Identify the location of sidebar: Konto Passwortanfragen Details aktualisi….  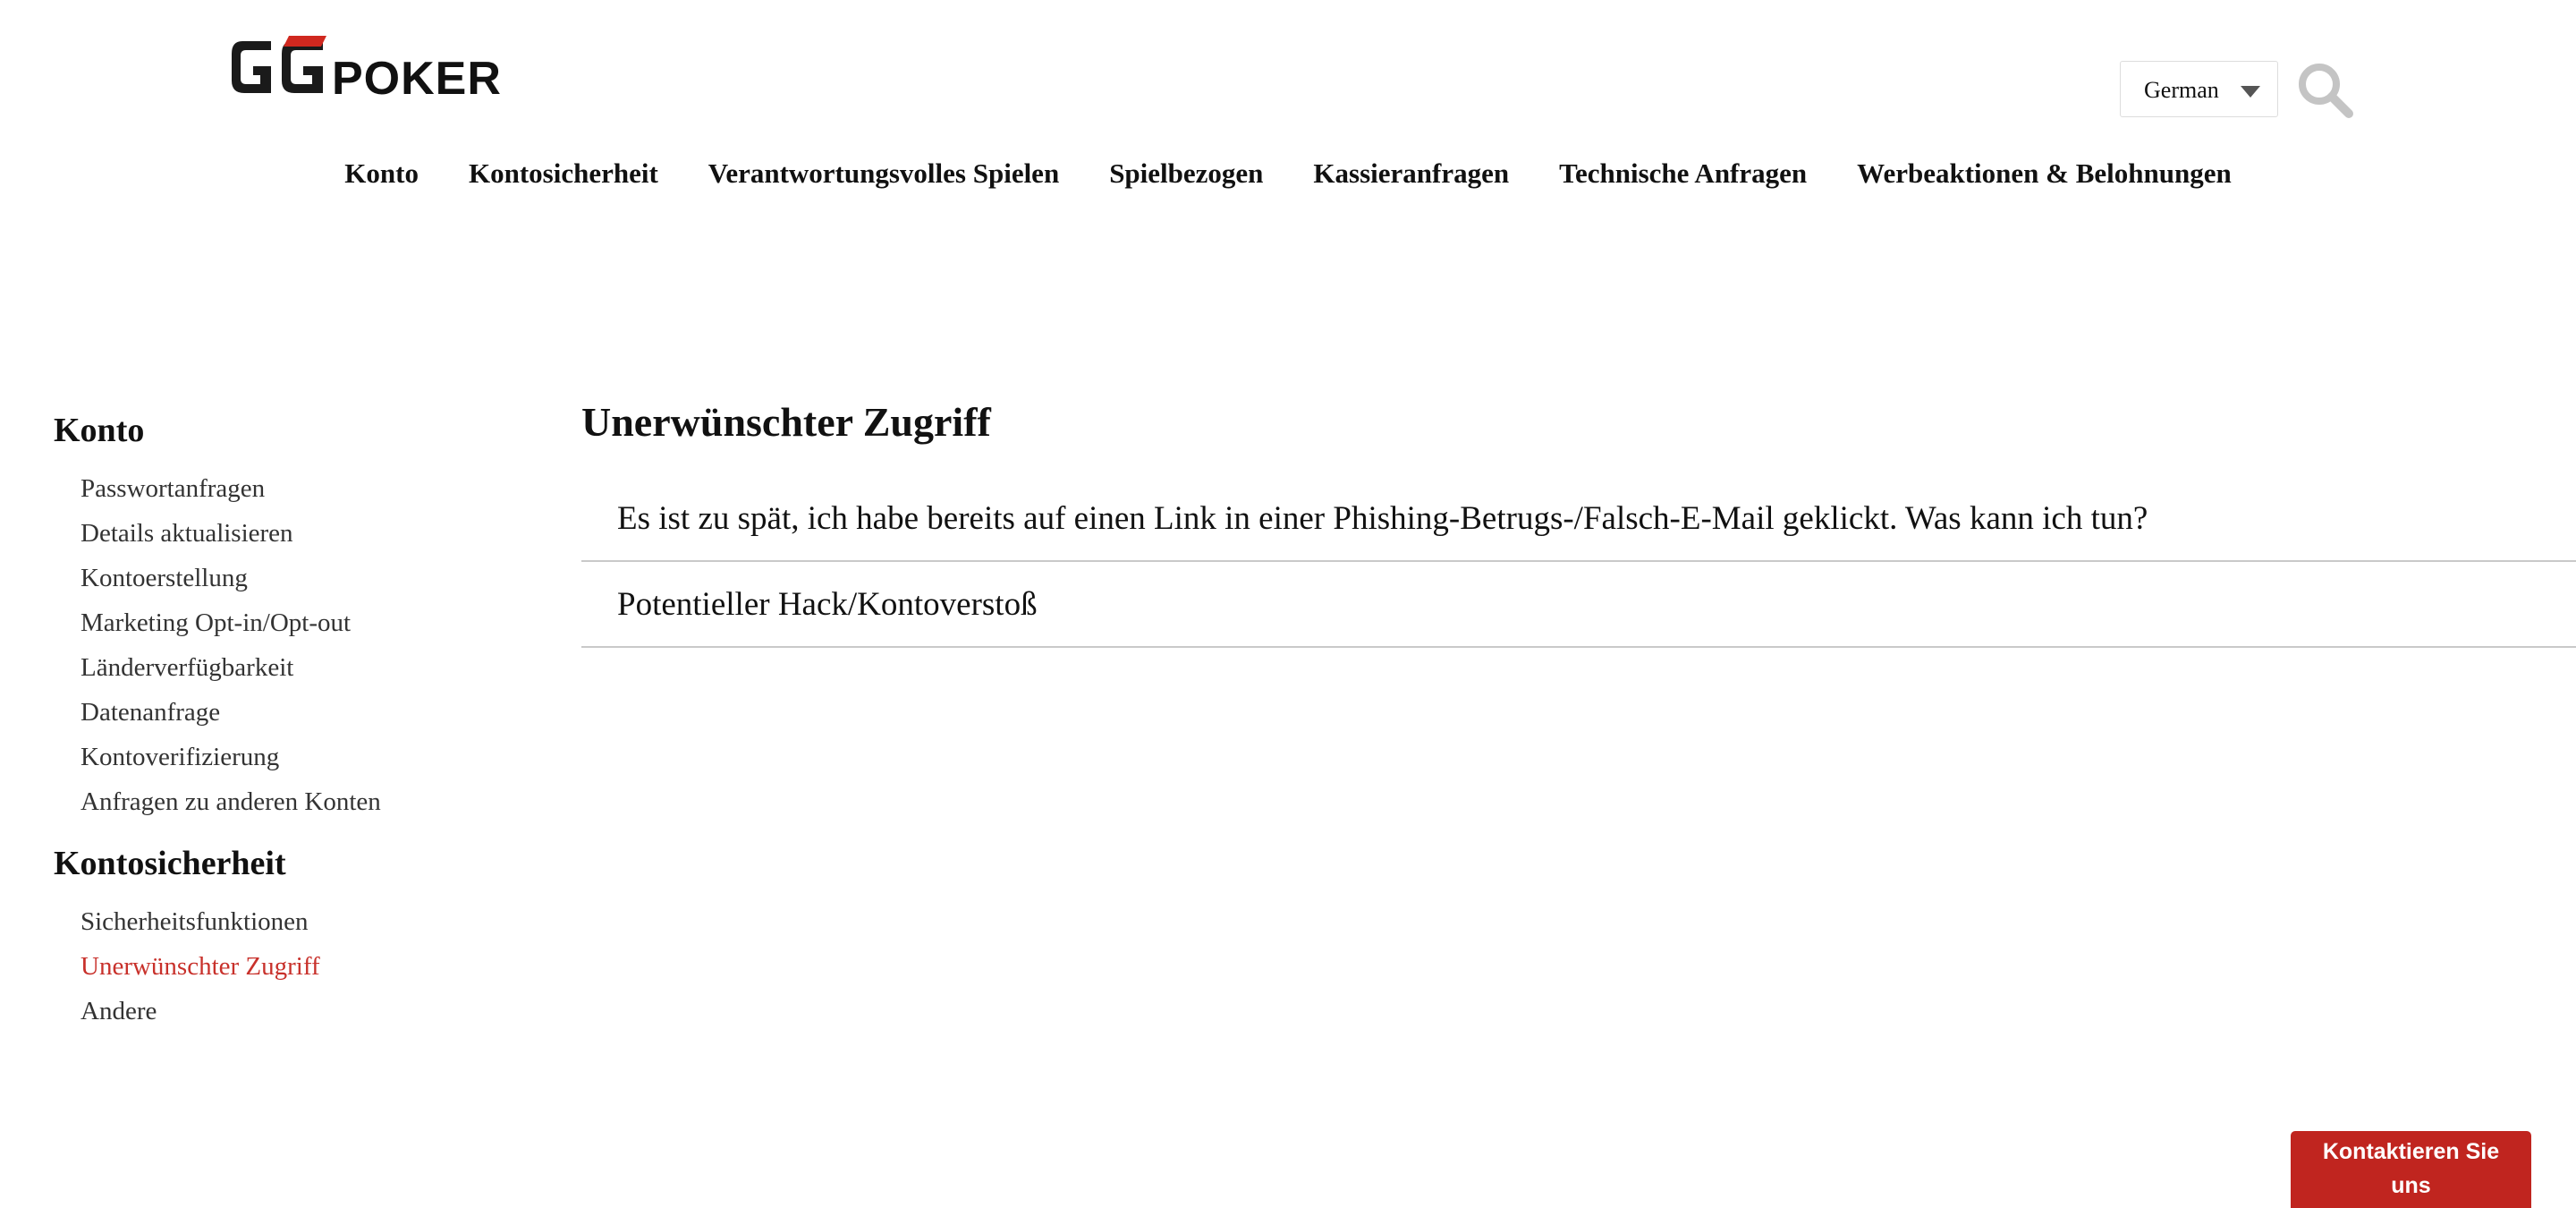
(304, 724).